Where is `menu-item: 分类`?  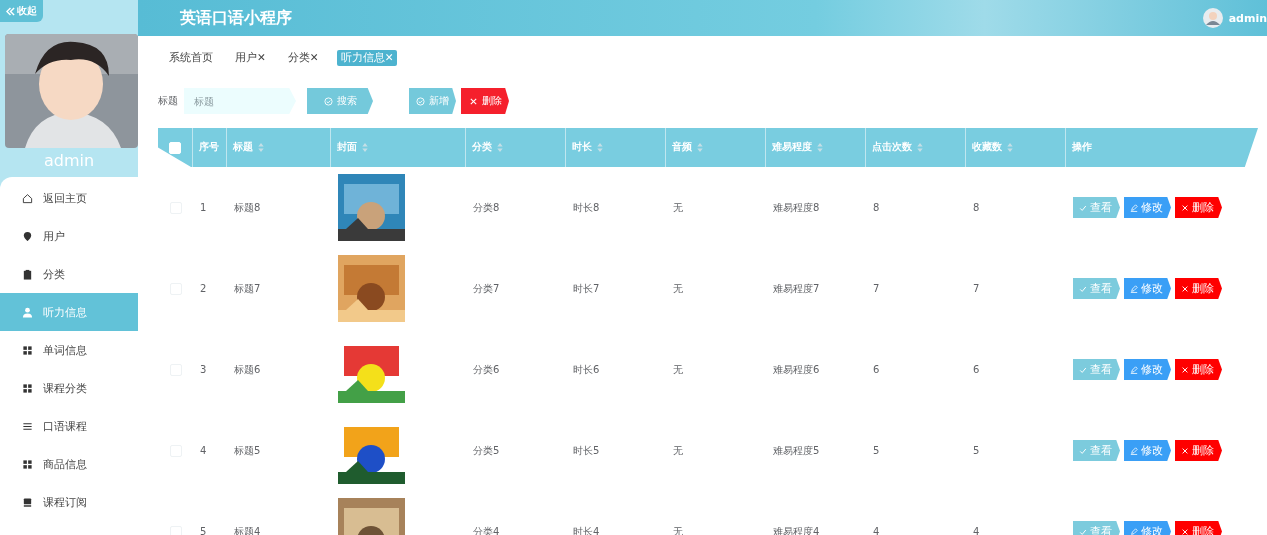 menu-item: 分类 is located at coordinates (69, 274).